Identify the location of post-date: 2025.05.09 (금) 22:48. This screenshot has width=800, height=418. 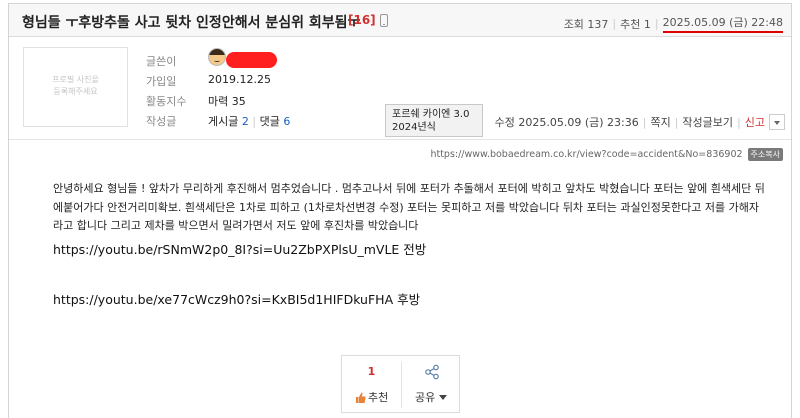
(722, 23).